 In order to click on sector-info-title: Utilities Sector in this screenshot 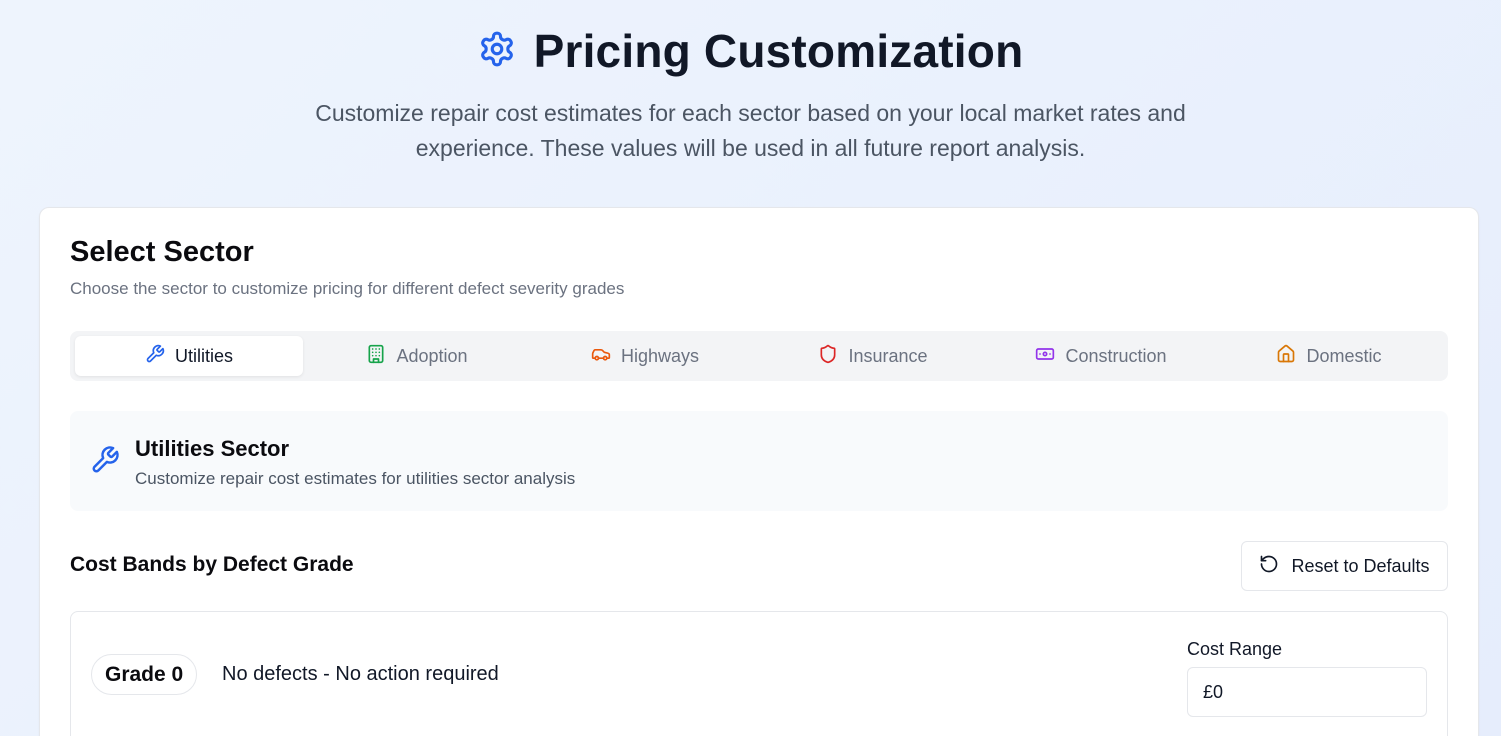, I will do `click(212, 448)`.